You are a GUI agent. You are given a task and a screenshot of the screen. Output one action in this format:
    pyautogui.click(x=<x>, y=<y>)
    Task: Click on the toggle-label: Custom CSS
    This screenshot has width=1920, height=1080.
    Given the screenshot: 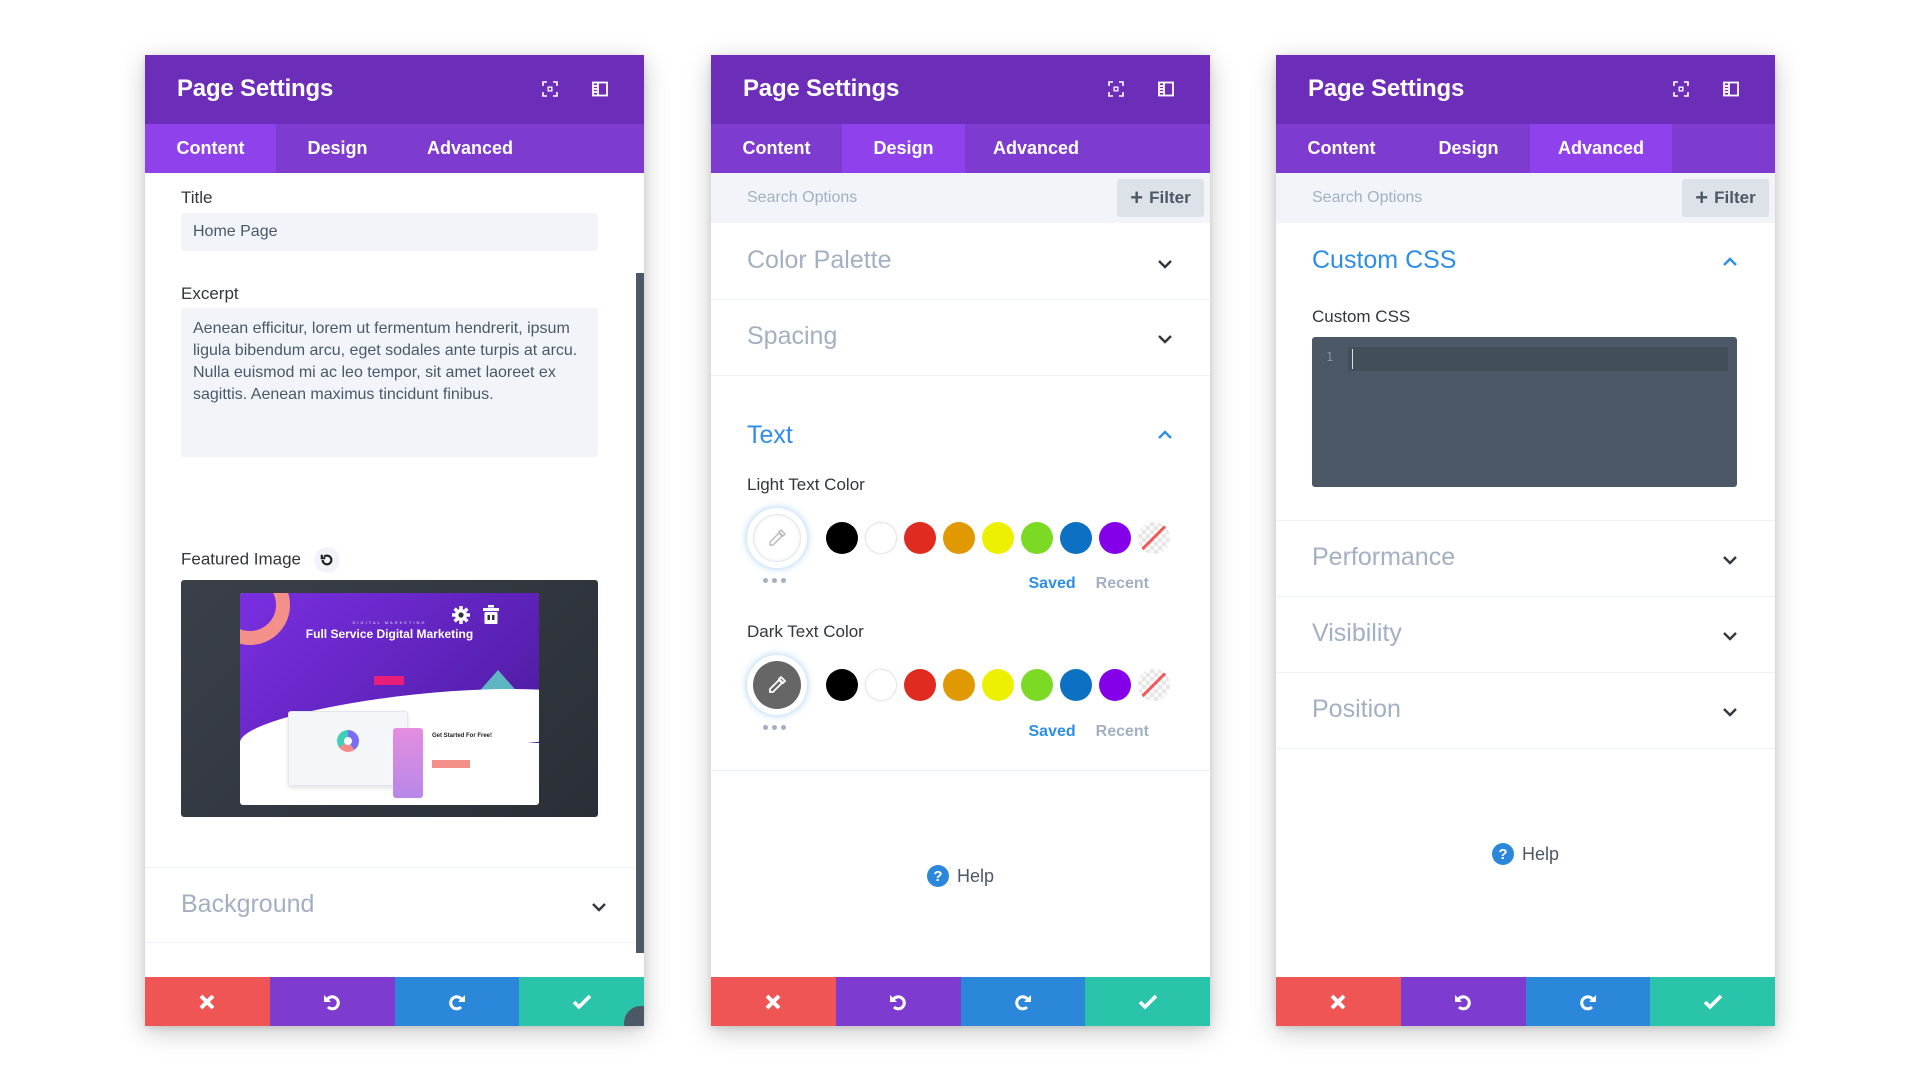 What is the action you would take?
    pyautogui.click(x=1384, y=260)
    